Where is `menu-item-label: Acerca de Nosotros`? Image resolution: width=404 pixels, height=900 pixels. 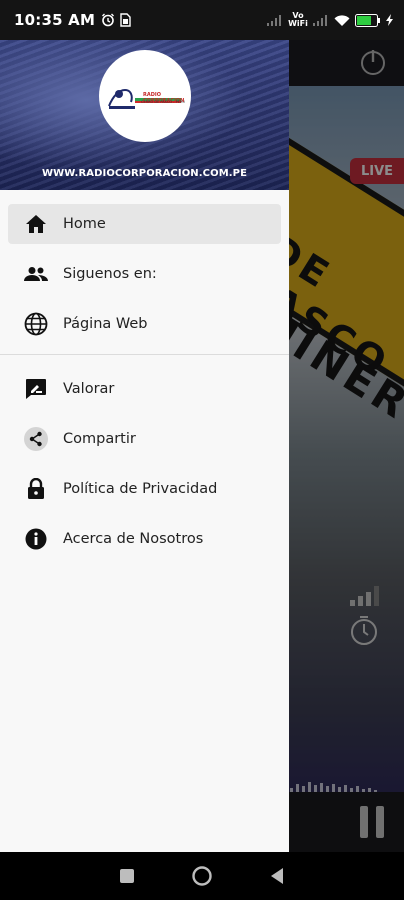 menu-item-label: Acerca de Nosotros is located at coordinates (133, 539).